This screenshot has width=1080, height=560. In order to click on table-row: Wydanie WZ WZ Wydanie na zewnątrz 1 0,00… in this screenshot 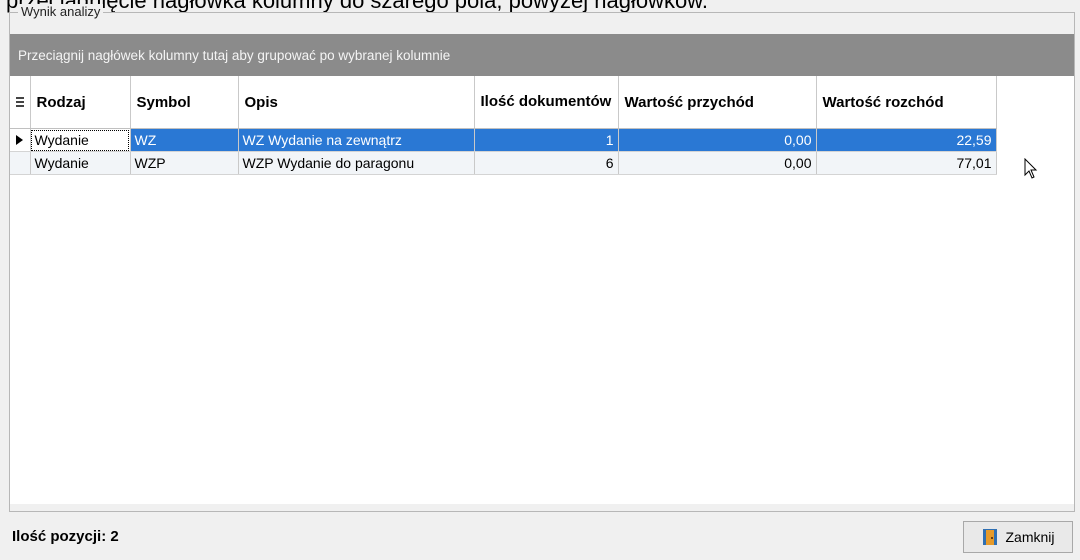, I will do `click(503, 140)`.